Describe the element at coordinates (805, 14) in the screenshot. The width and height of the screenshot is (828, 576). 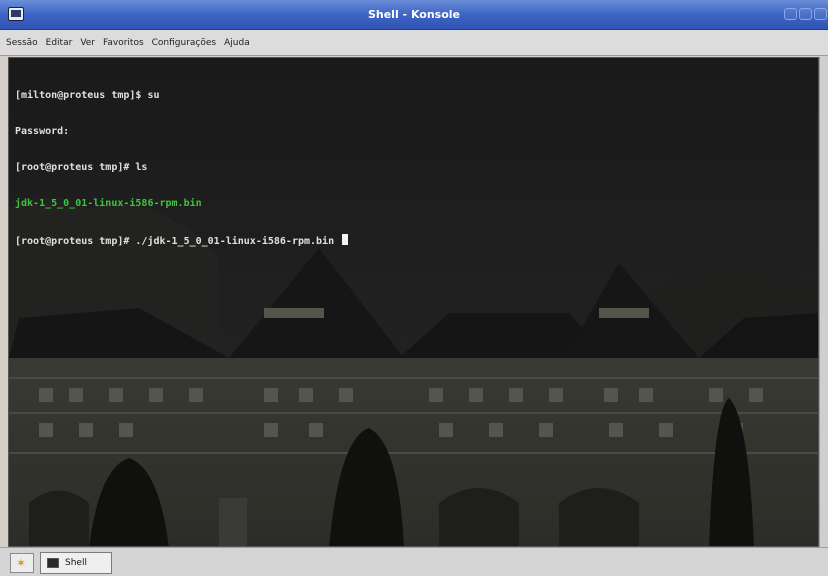
I see `maximize-button` at that location.